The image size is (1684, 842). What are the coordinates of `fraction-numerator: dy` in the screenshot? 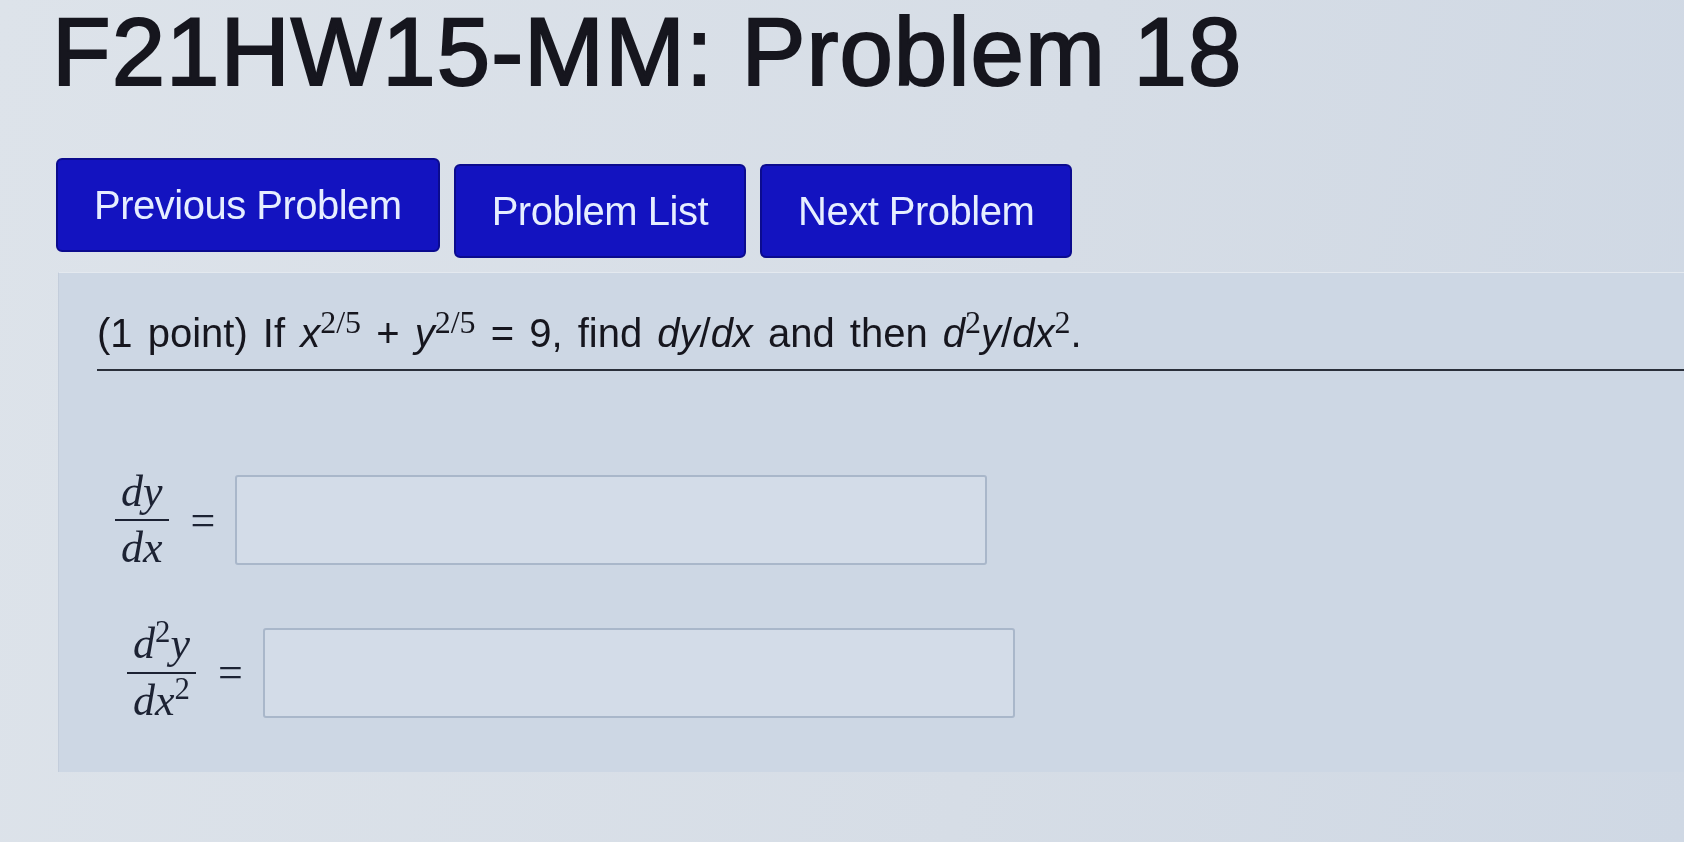 It's located at (142, 493).